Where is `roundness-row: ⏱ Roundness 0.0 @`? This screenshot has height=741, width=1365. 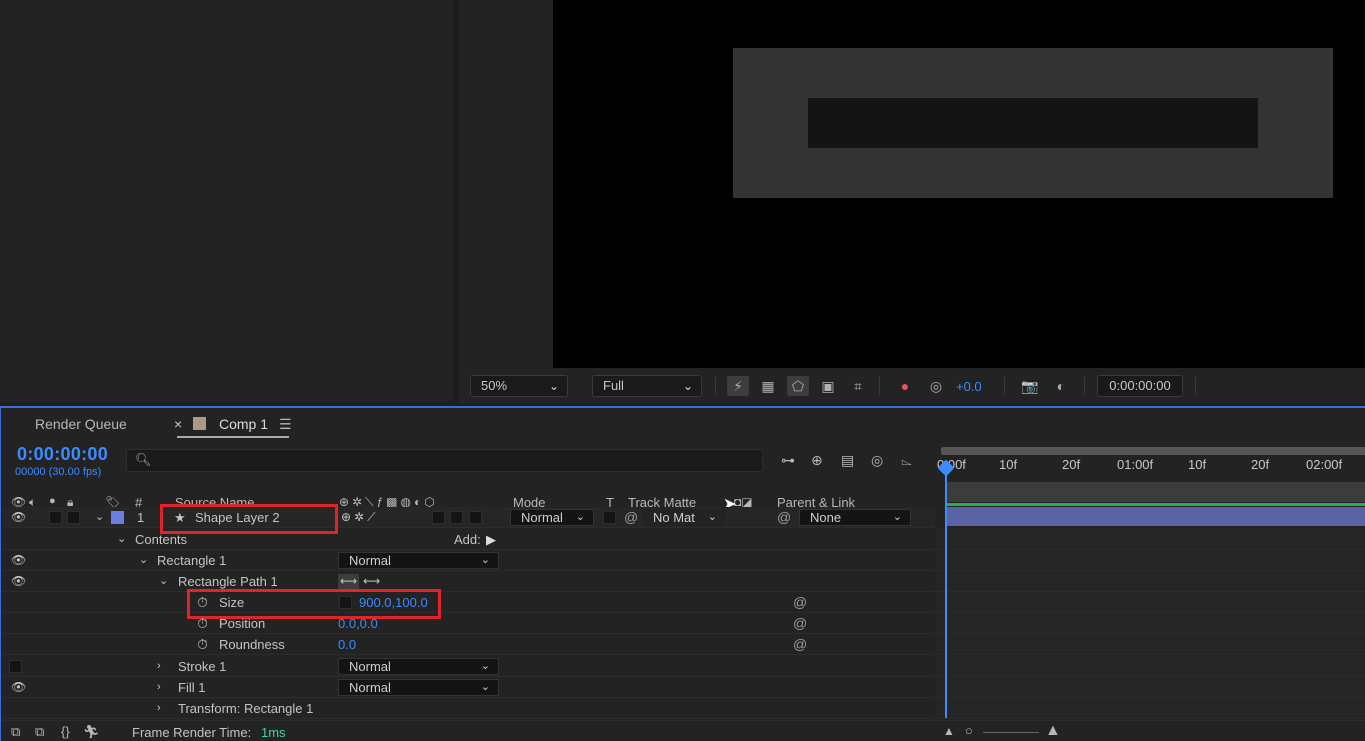
roundness-row: ⏱ Roundness 0.0 @ is located at coordinates (469, 644).